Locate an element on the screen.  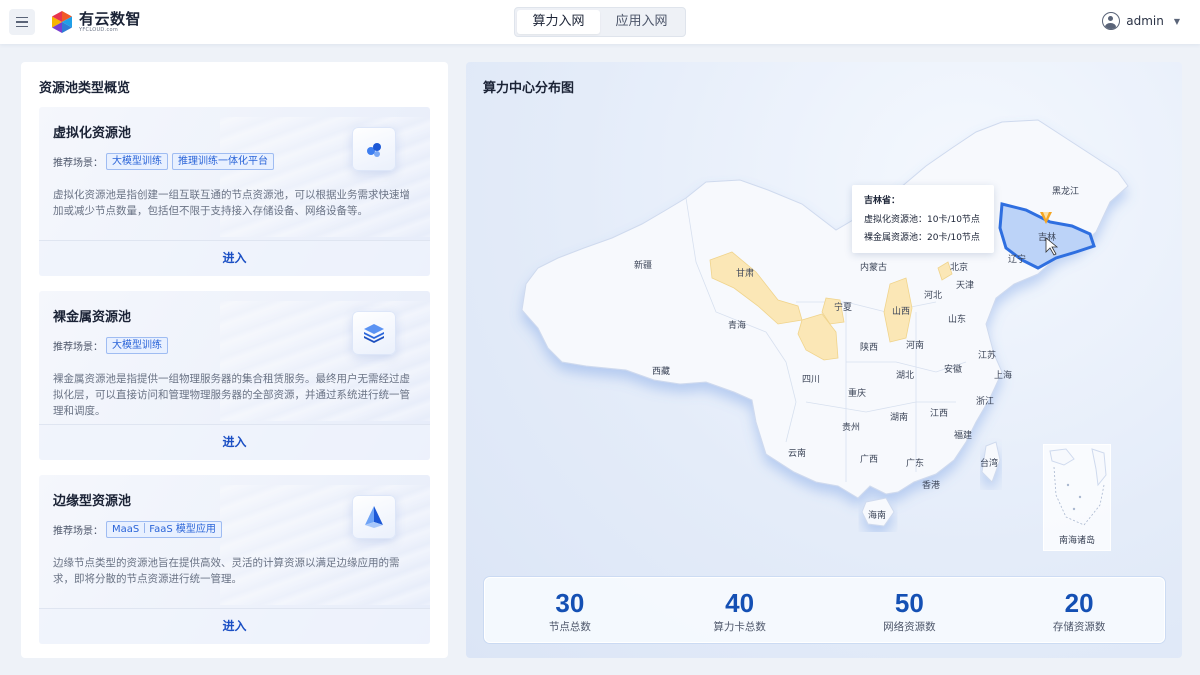
menu-toggle-button is located at coordinates (22, 22).